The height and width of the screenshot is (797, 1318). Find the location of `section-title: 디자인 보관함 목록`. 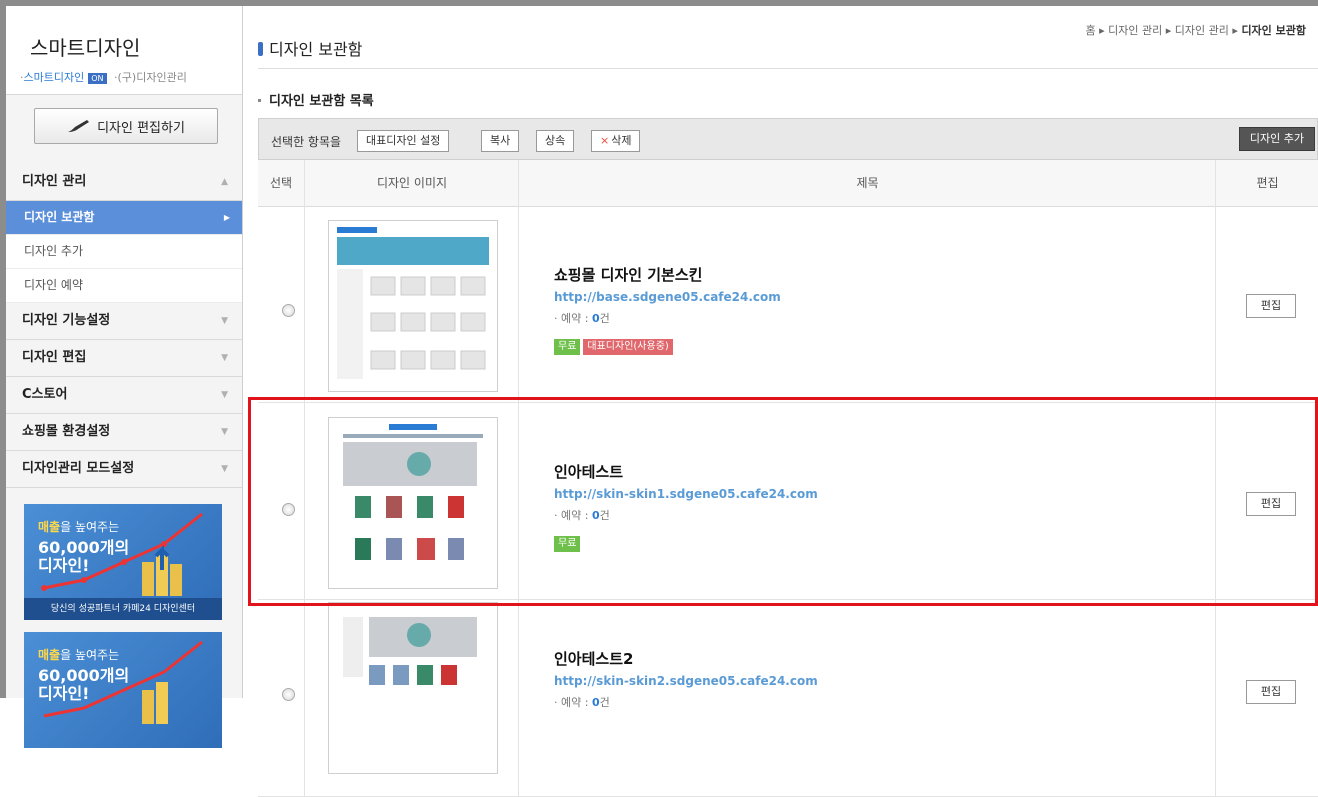

section-title: 디자인 보관함 목록 is located at coordinates (316, 99).